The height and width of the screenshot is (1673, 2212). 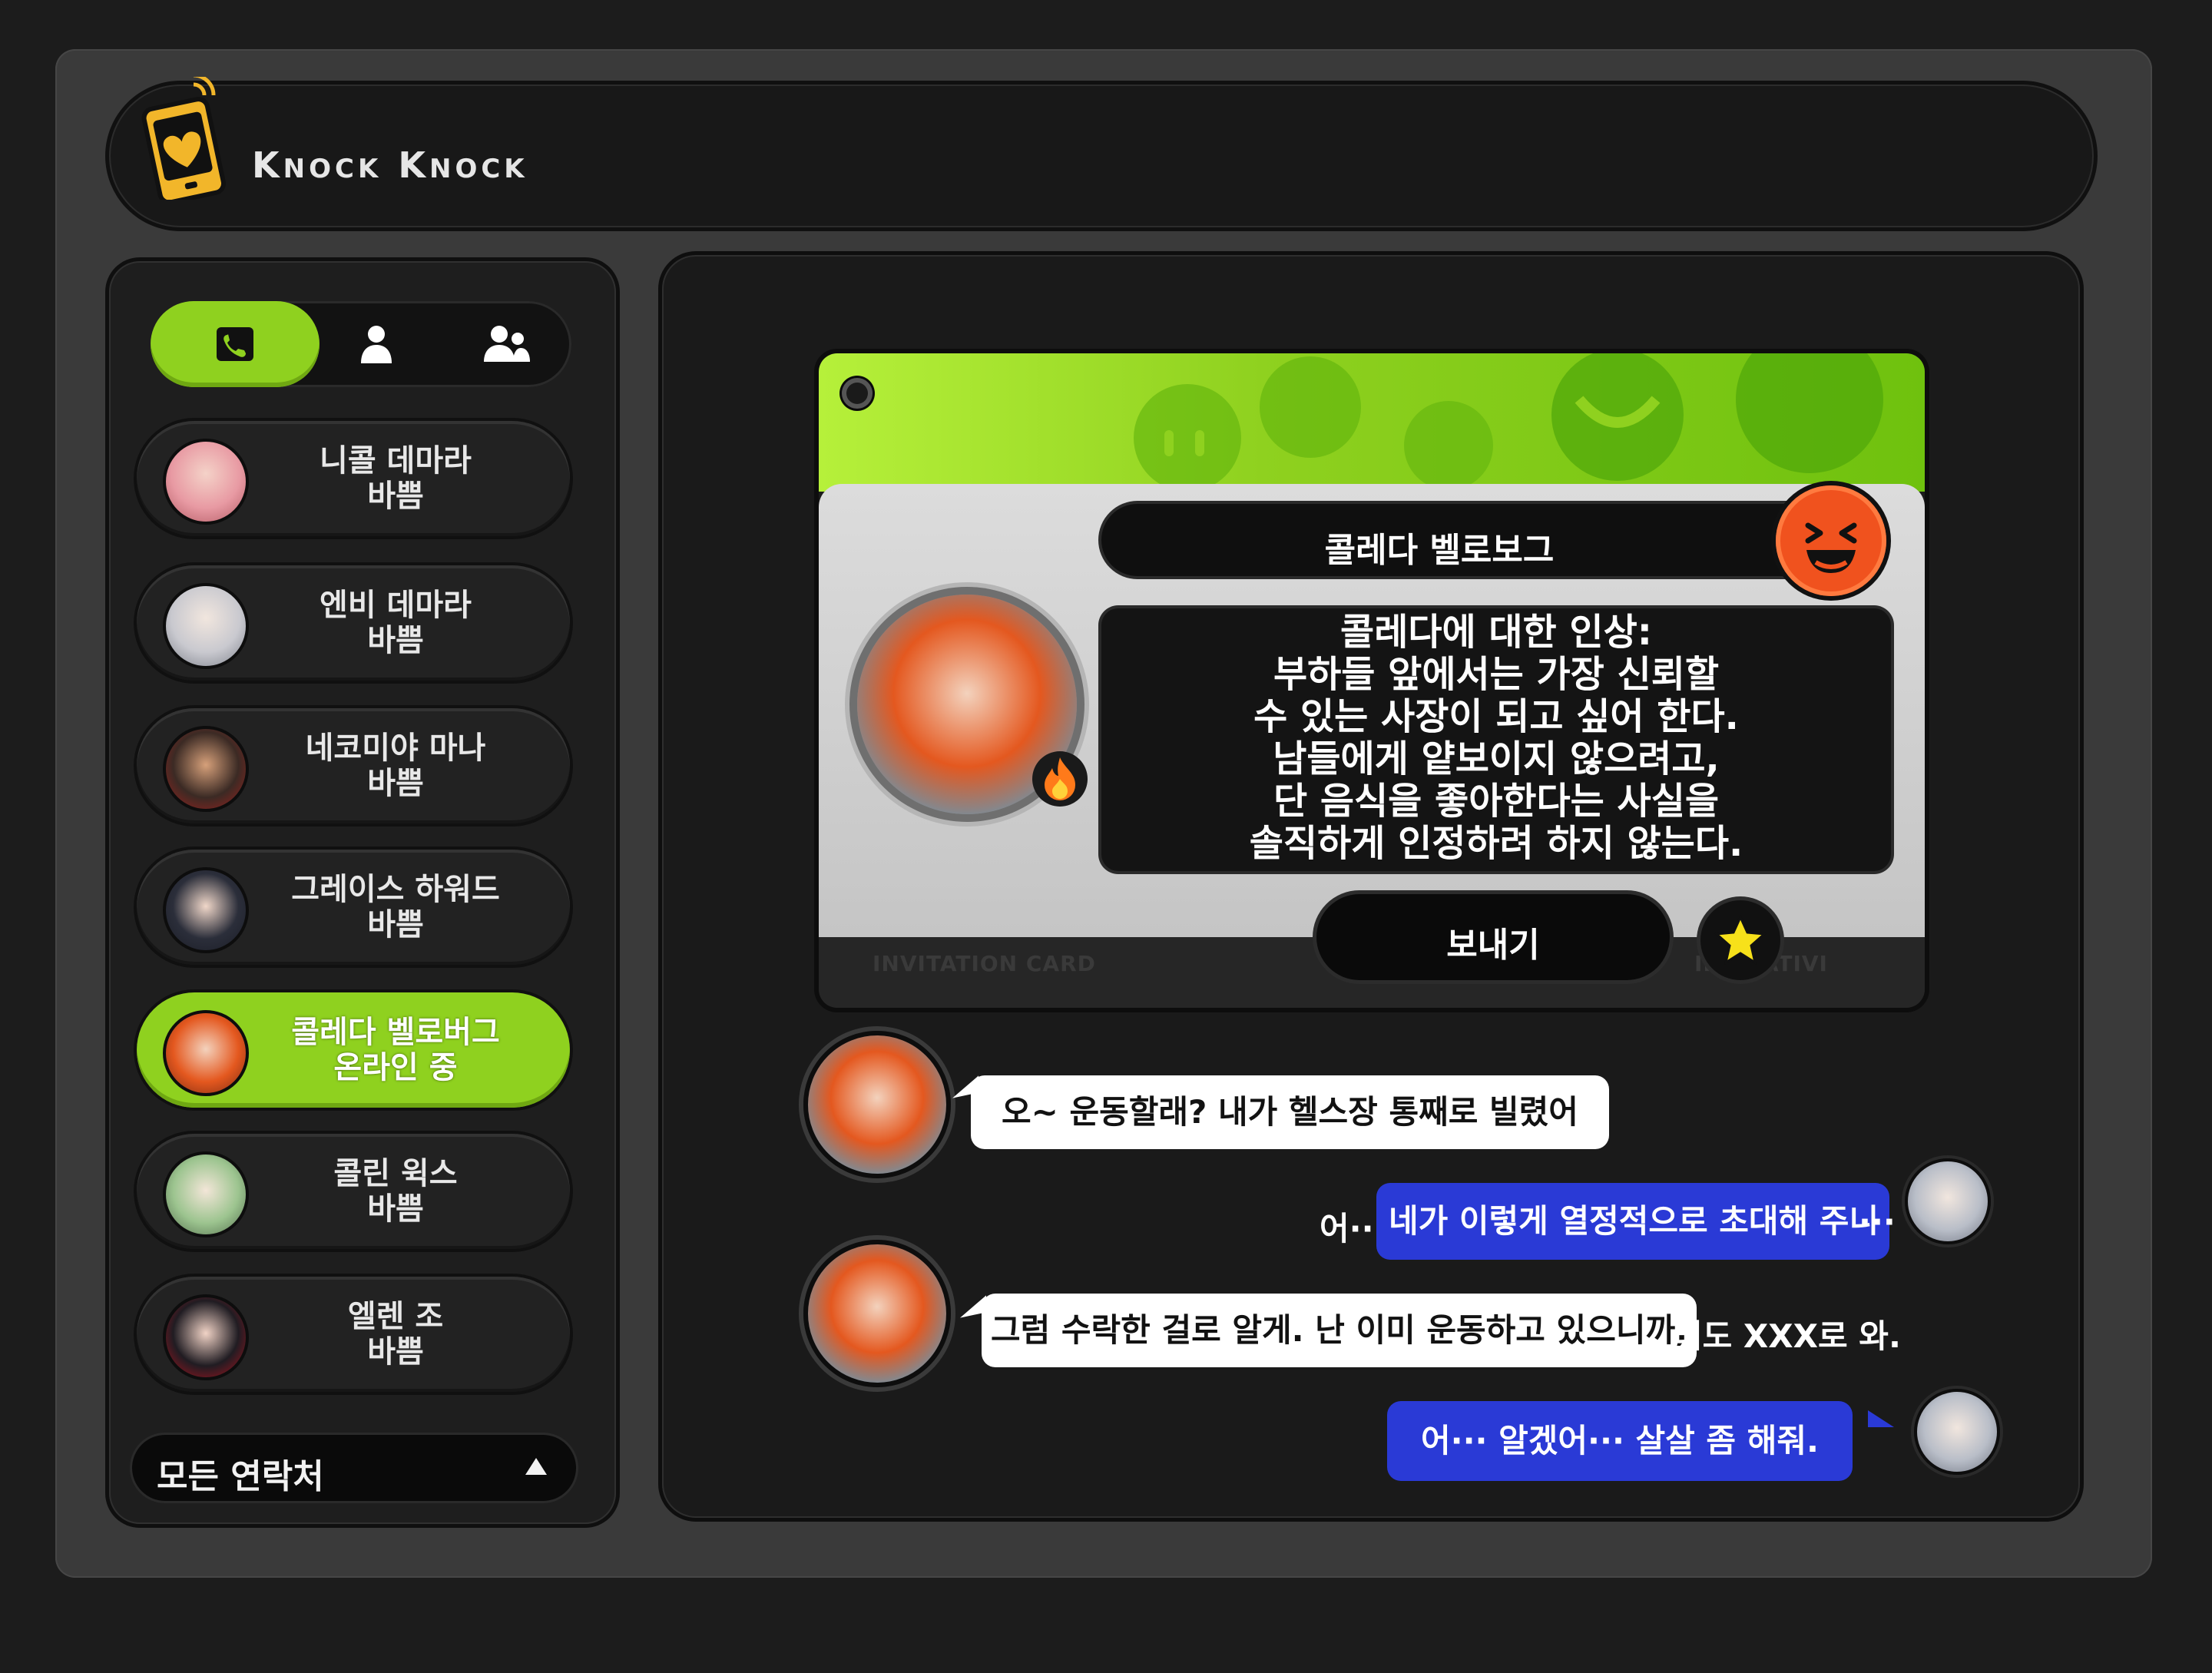 I want to click on bubble-tail, so click(x=1881, y=1418).